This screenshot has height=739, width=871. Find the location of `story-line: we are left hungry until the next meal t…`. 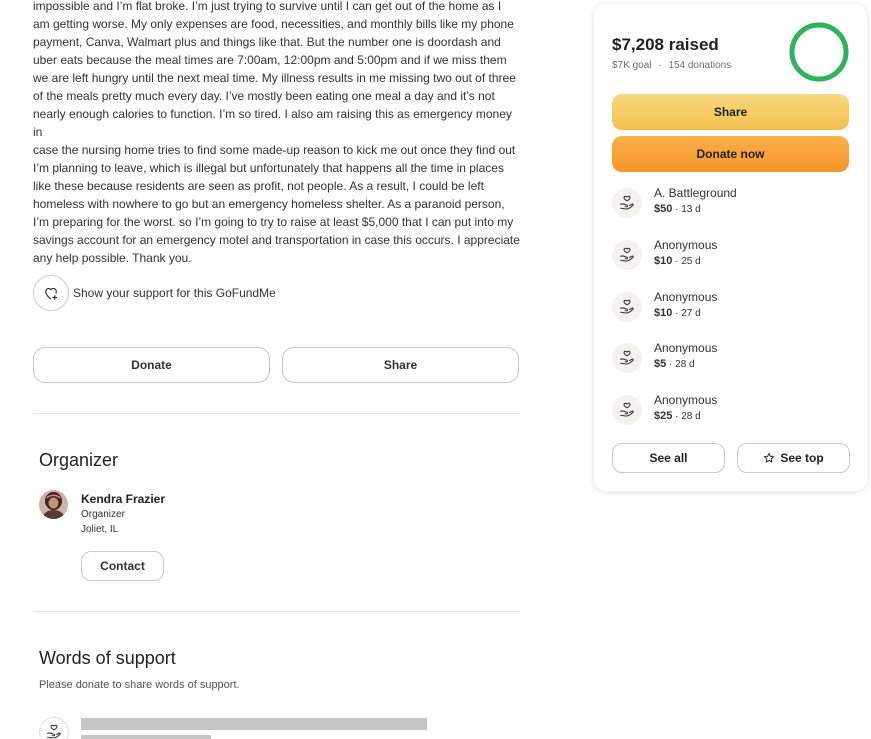

story-line: we are left hungry until the next meal t… is located at coordinates (274, 78).